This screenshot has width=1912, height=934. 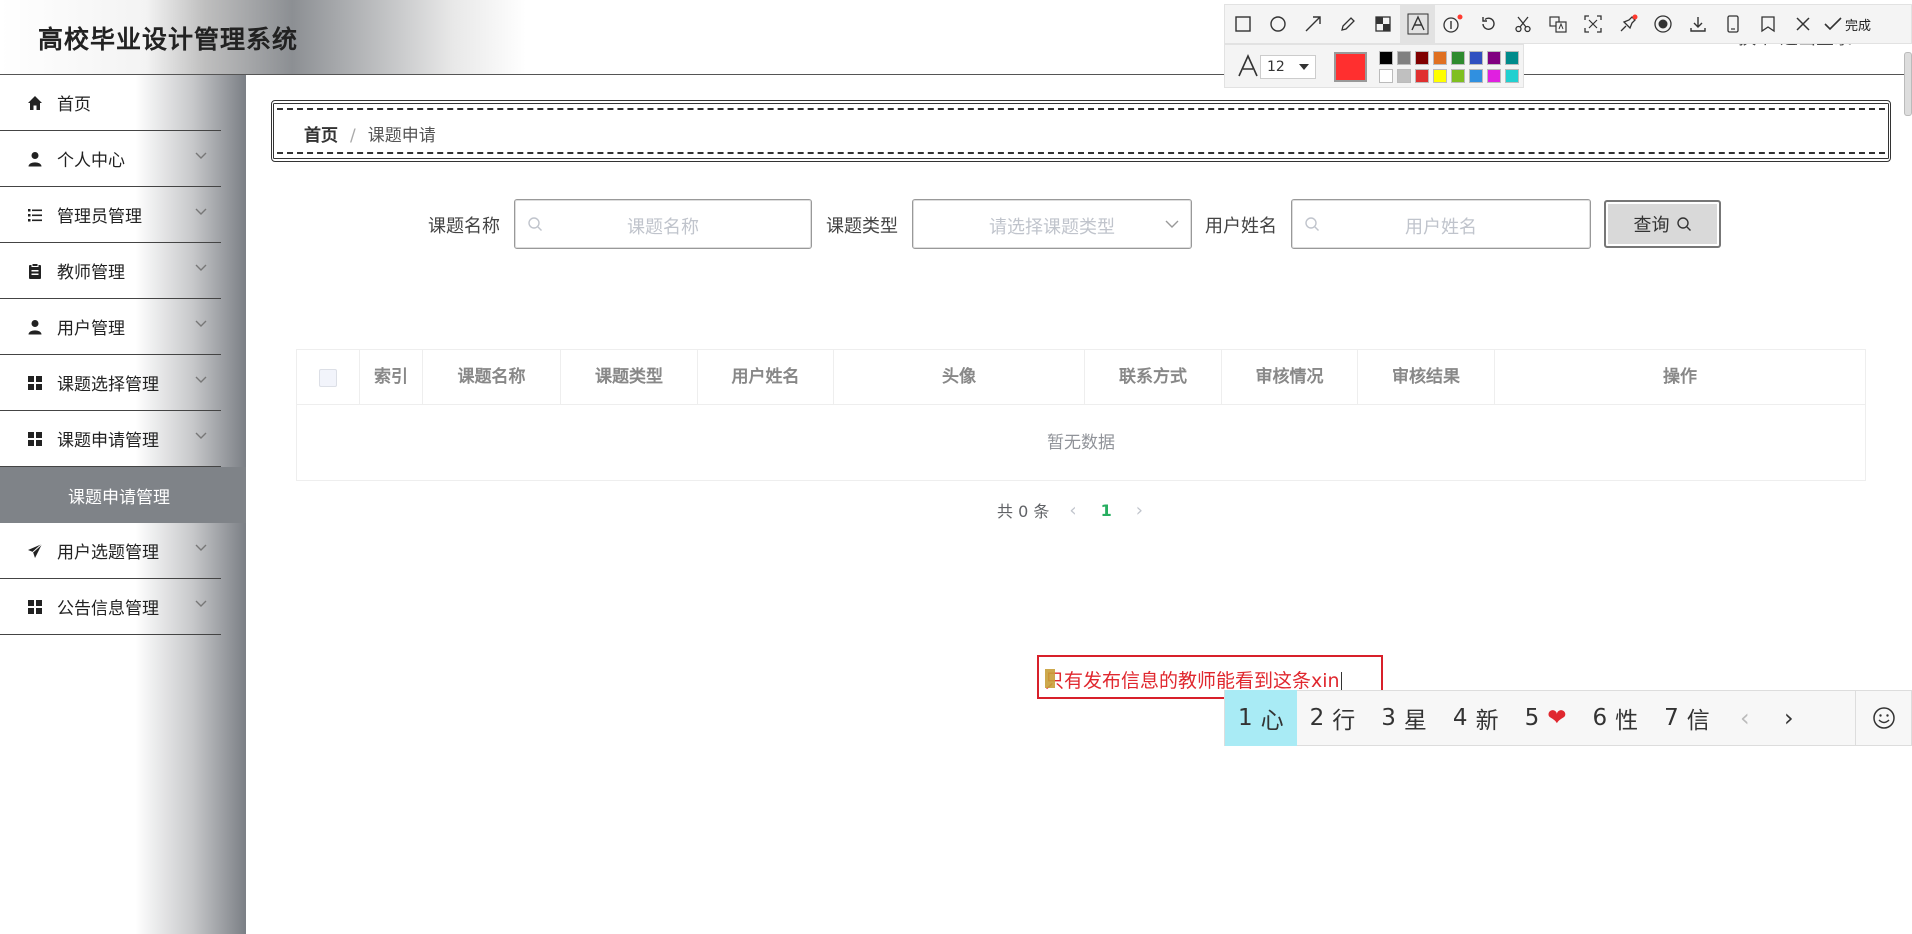 I want to click on table-header: 索引 课题名称 课题类型 用户姓名 头像 联系方式 审核情况 审核结果 操作, so click(x=1081, y=377).